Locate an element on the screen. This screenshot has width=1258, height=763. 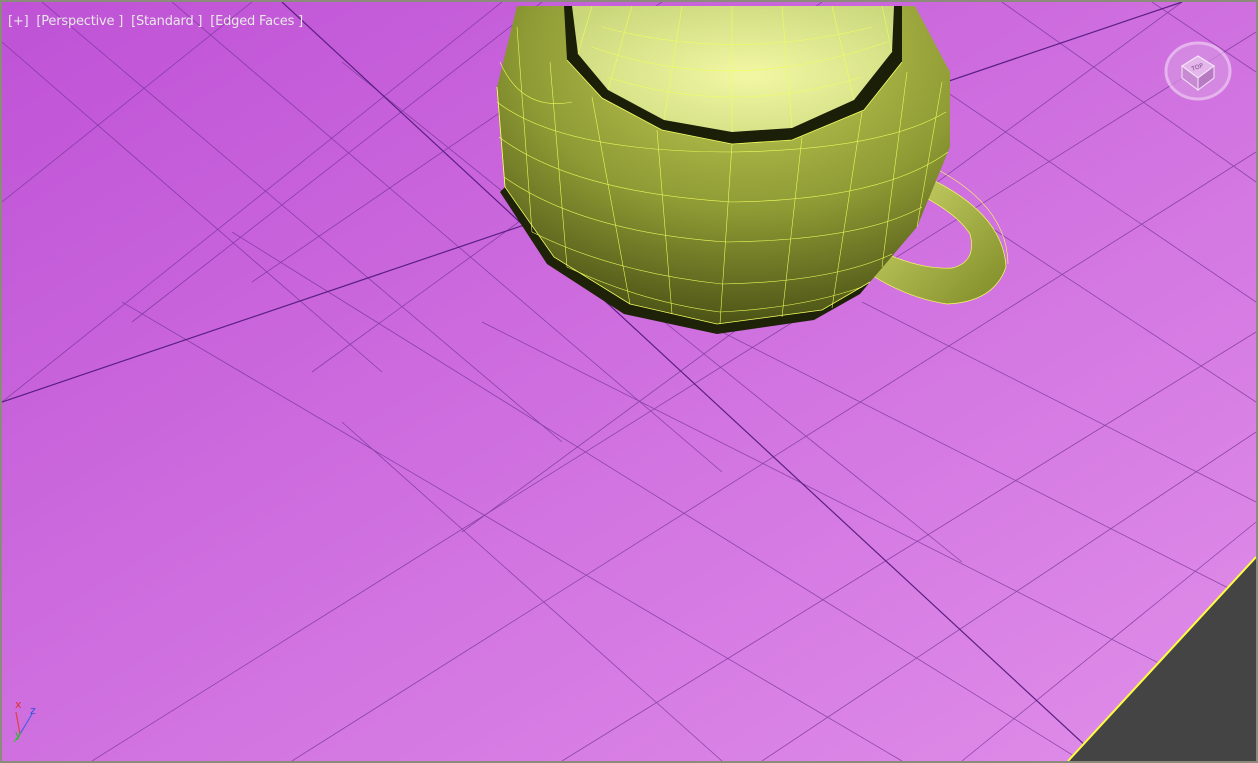
viewport-view-label: [Perspective ] is located at coordinates (79, 21).